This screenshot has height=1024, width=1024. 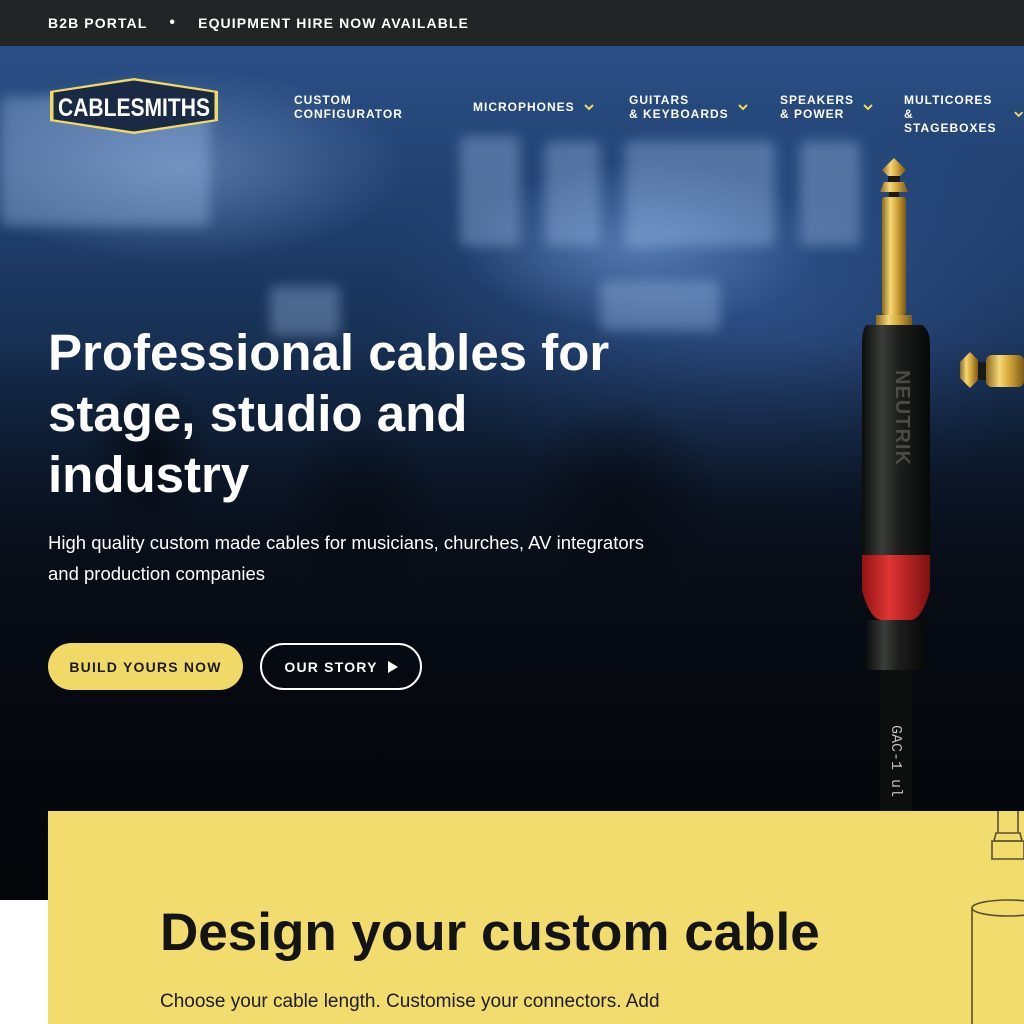 I want to click on hero-subtitle-line: and production companies, so click(x=157, y=573).